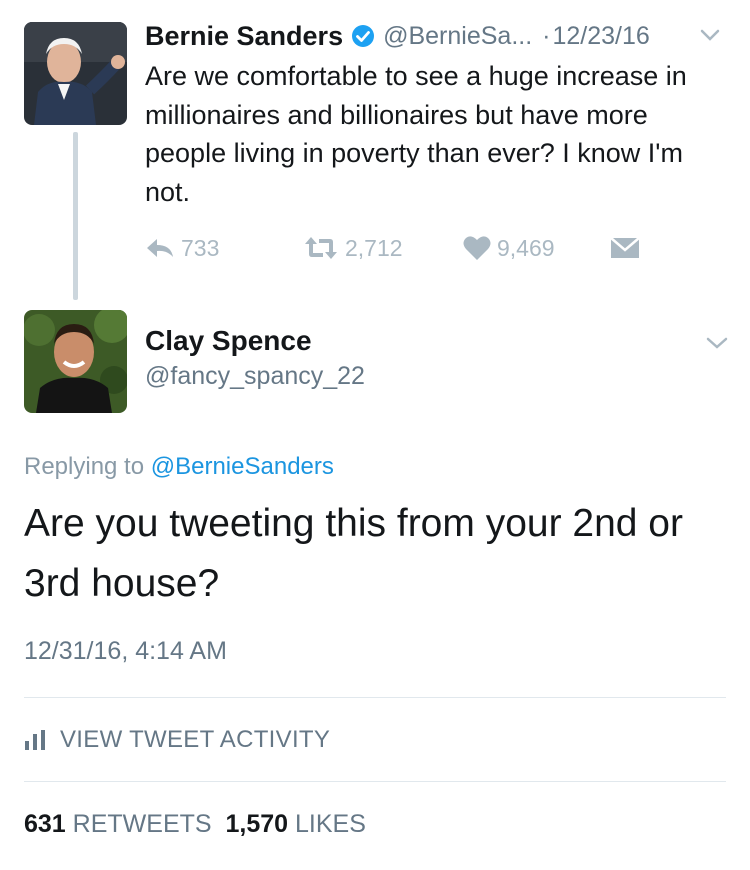 The image size is (750, 870). I want to click on likes-label: LIKES, so click(330, 824).